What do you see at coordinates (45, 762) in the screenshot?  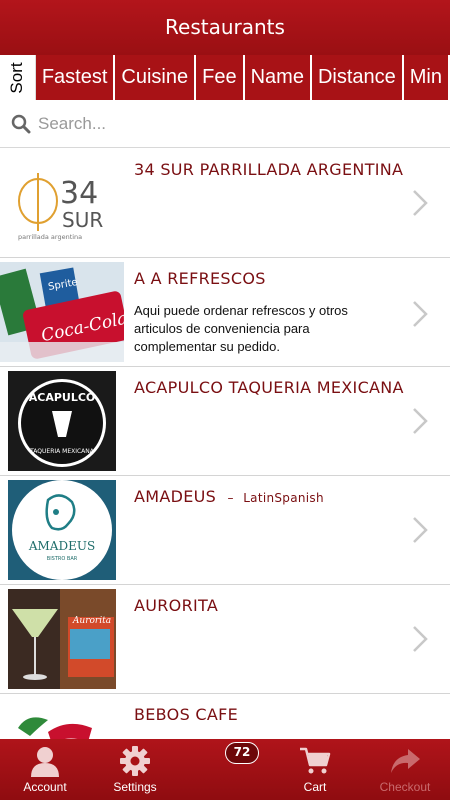 I see `user-icon` at bounding box center [45, 762].